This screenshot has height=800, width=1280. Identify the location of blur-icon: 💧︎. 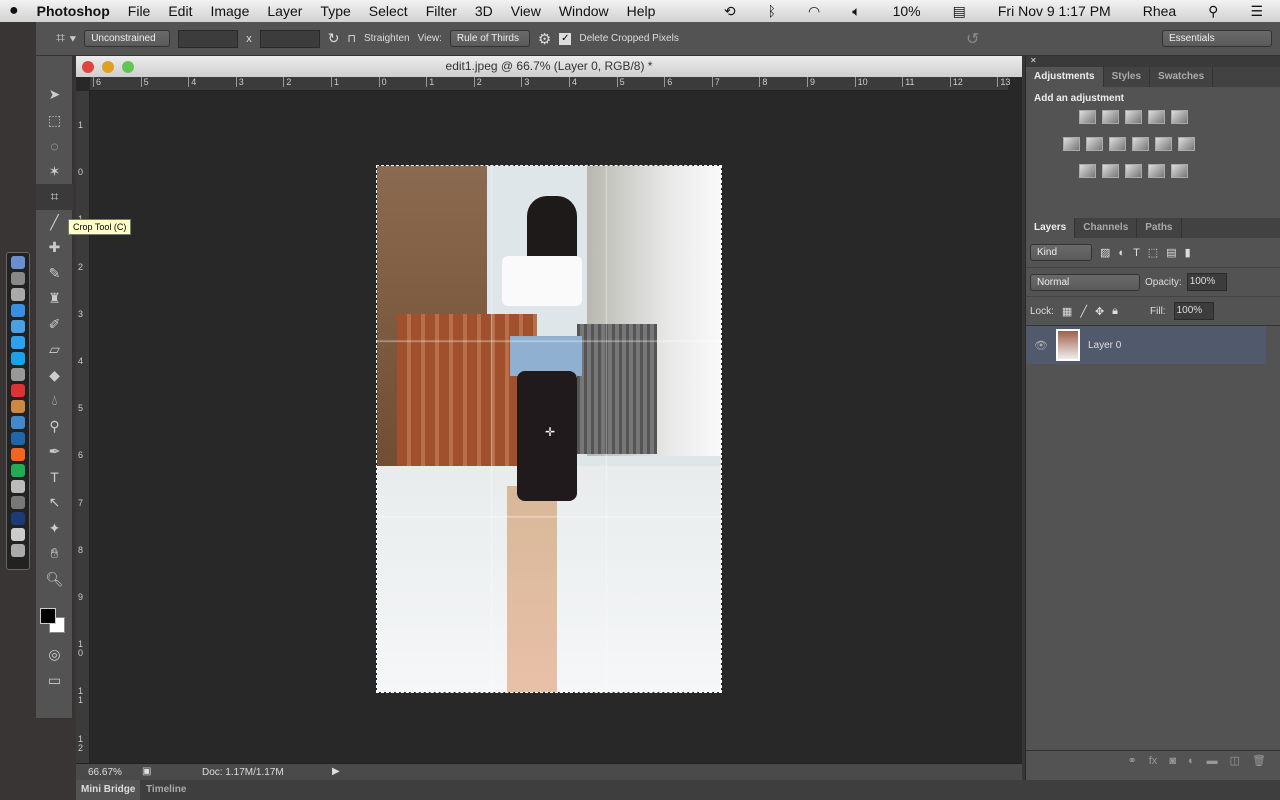
(54, 401).